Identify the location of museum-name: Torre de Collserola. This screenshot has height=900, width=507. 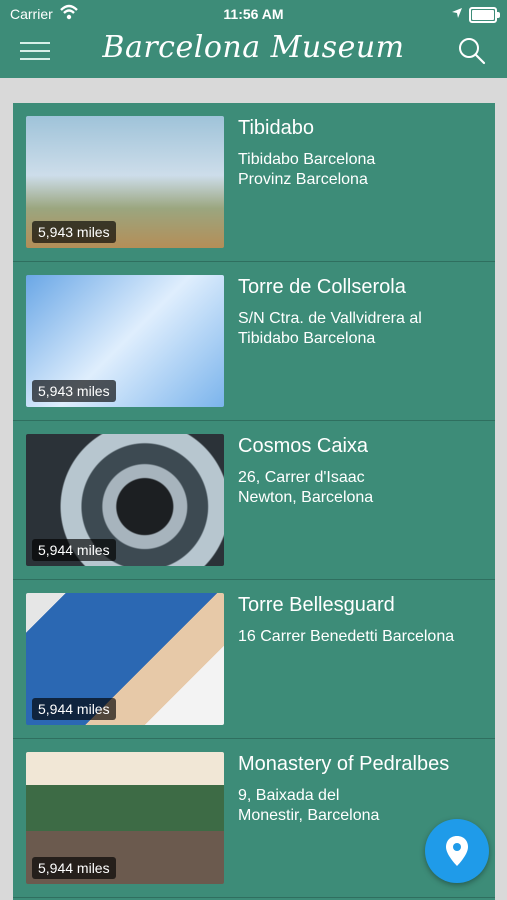
(322, 287).